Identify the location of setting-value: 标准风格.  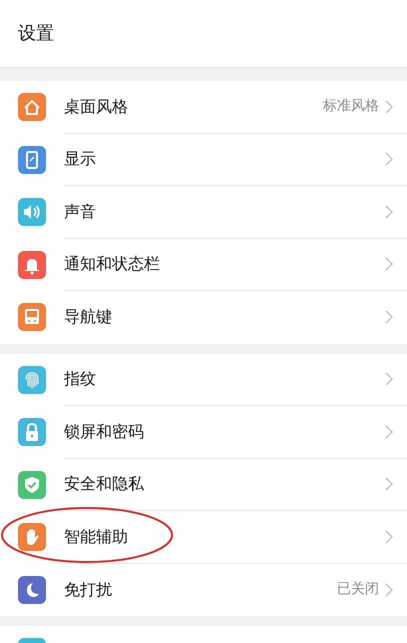
(351, 106).